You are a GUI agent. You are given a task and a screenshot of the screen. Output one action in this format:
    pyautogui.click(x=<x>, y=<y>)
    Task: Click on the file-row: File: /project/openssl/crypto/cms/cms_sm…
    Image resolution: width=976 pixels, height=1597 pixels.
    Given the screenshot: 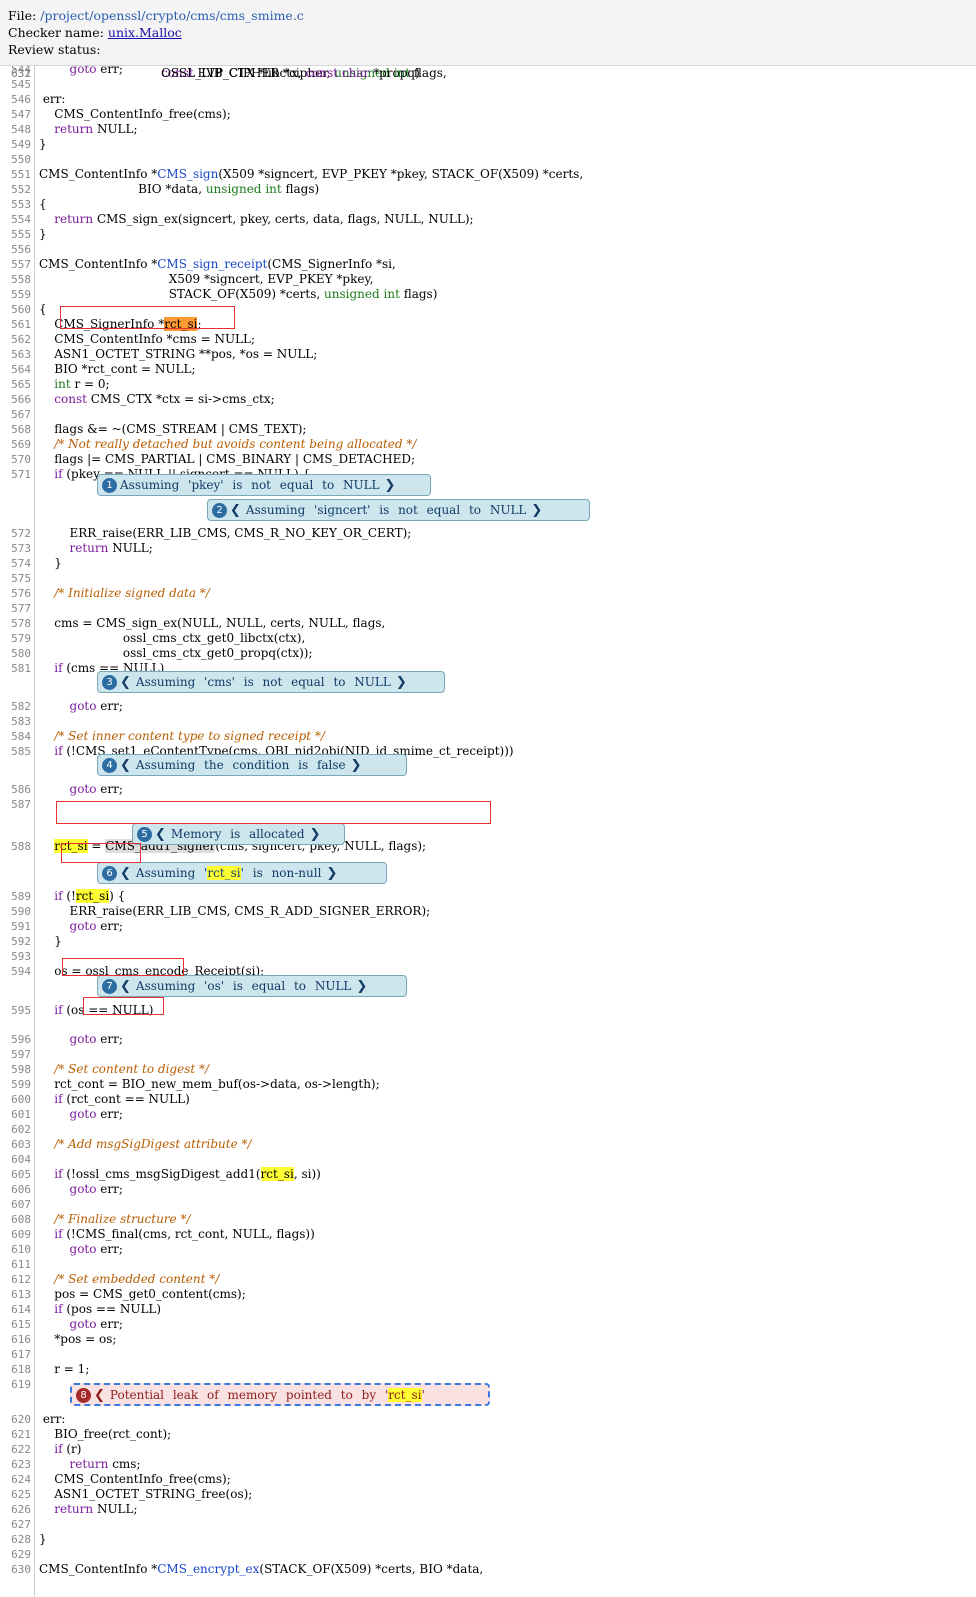 What is the action you would take?
    pyautogui.click(x=492, y=15)
    